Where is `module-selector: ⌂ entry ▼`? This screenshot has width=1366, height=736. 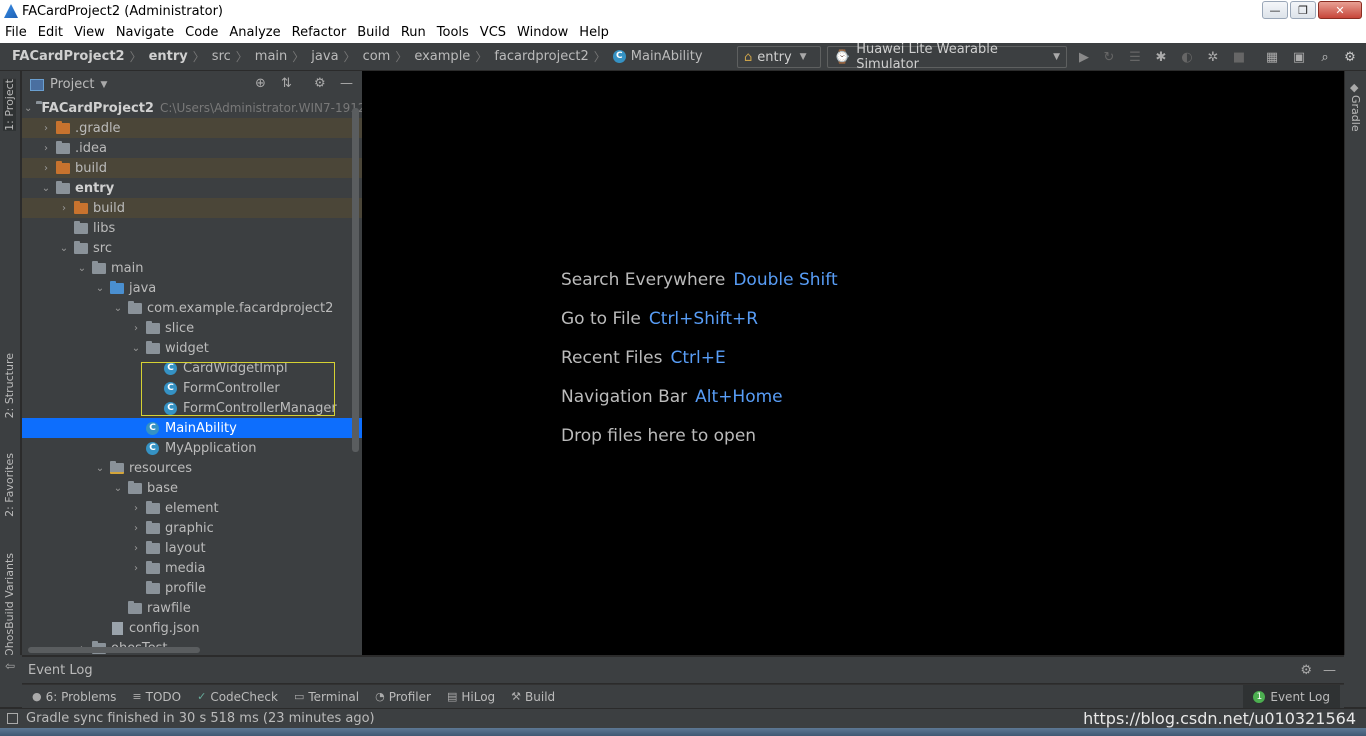
module-selector: ⌂ entry ▼ is located at coordinates (779, 57).